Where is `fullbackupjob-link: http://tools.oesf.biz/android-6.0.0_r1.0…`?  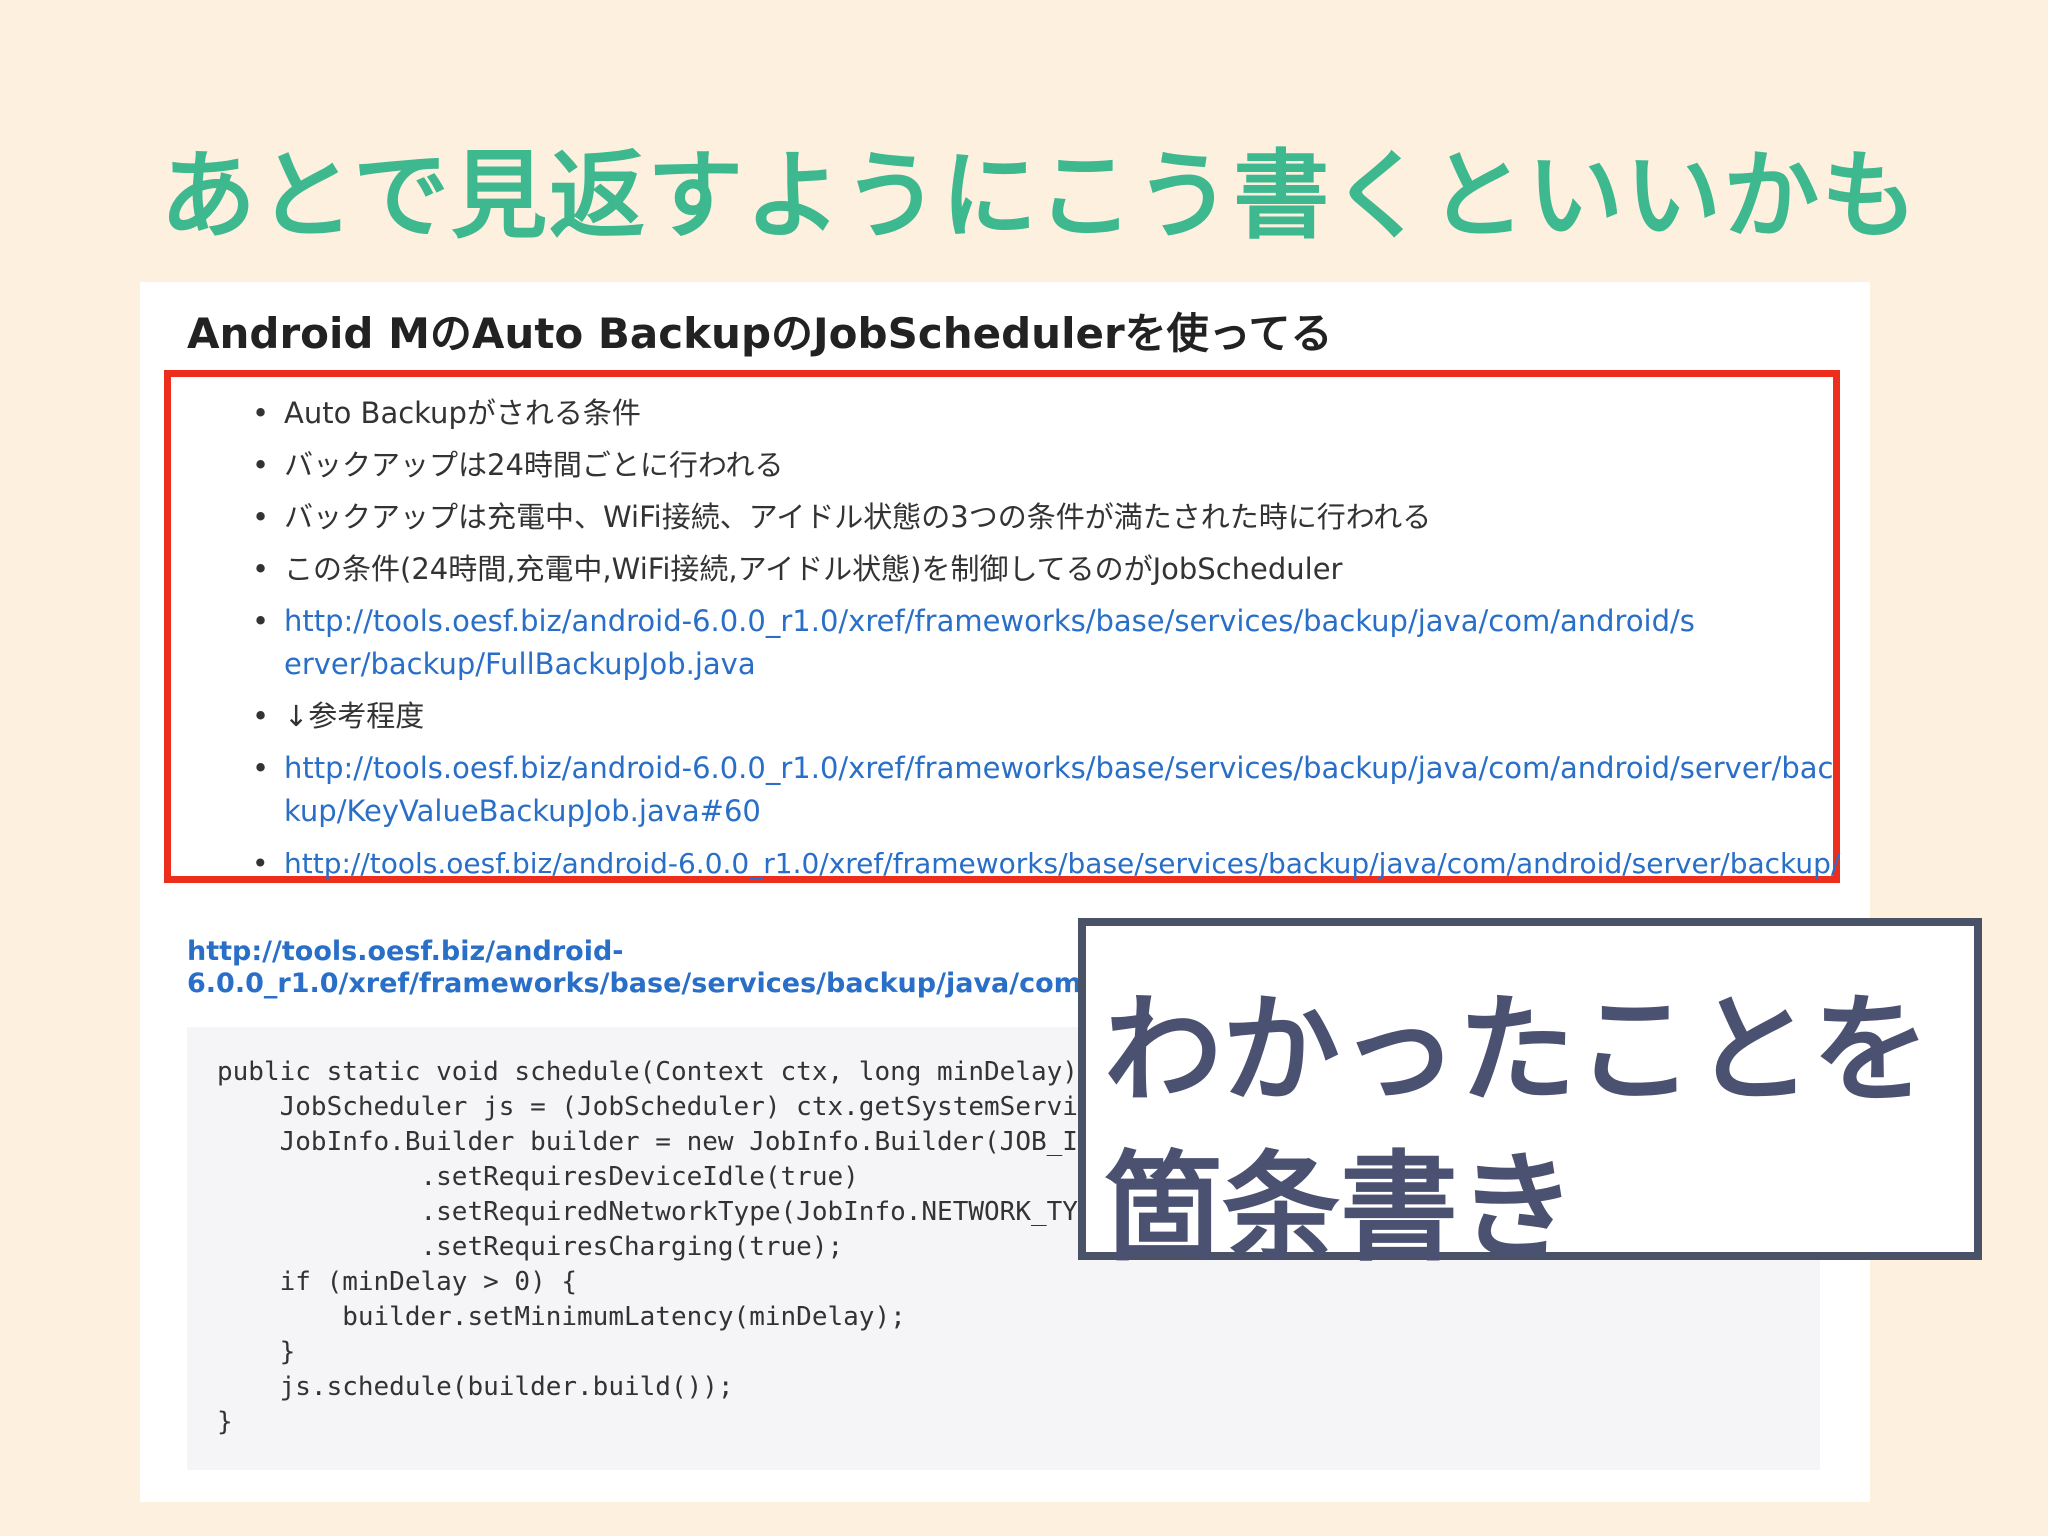
fullbackupjob-link: http://tools.oesf.biz/android-6.0.0_r1.0… is located at coordinates (989, 642).